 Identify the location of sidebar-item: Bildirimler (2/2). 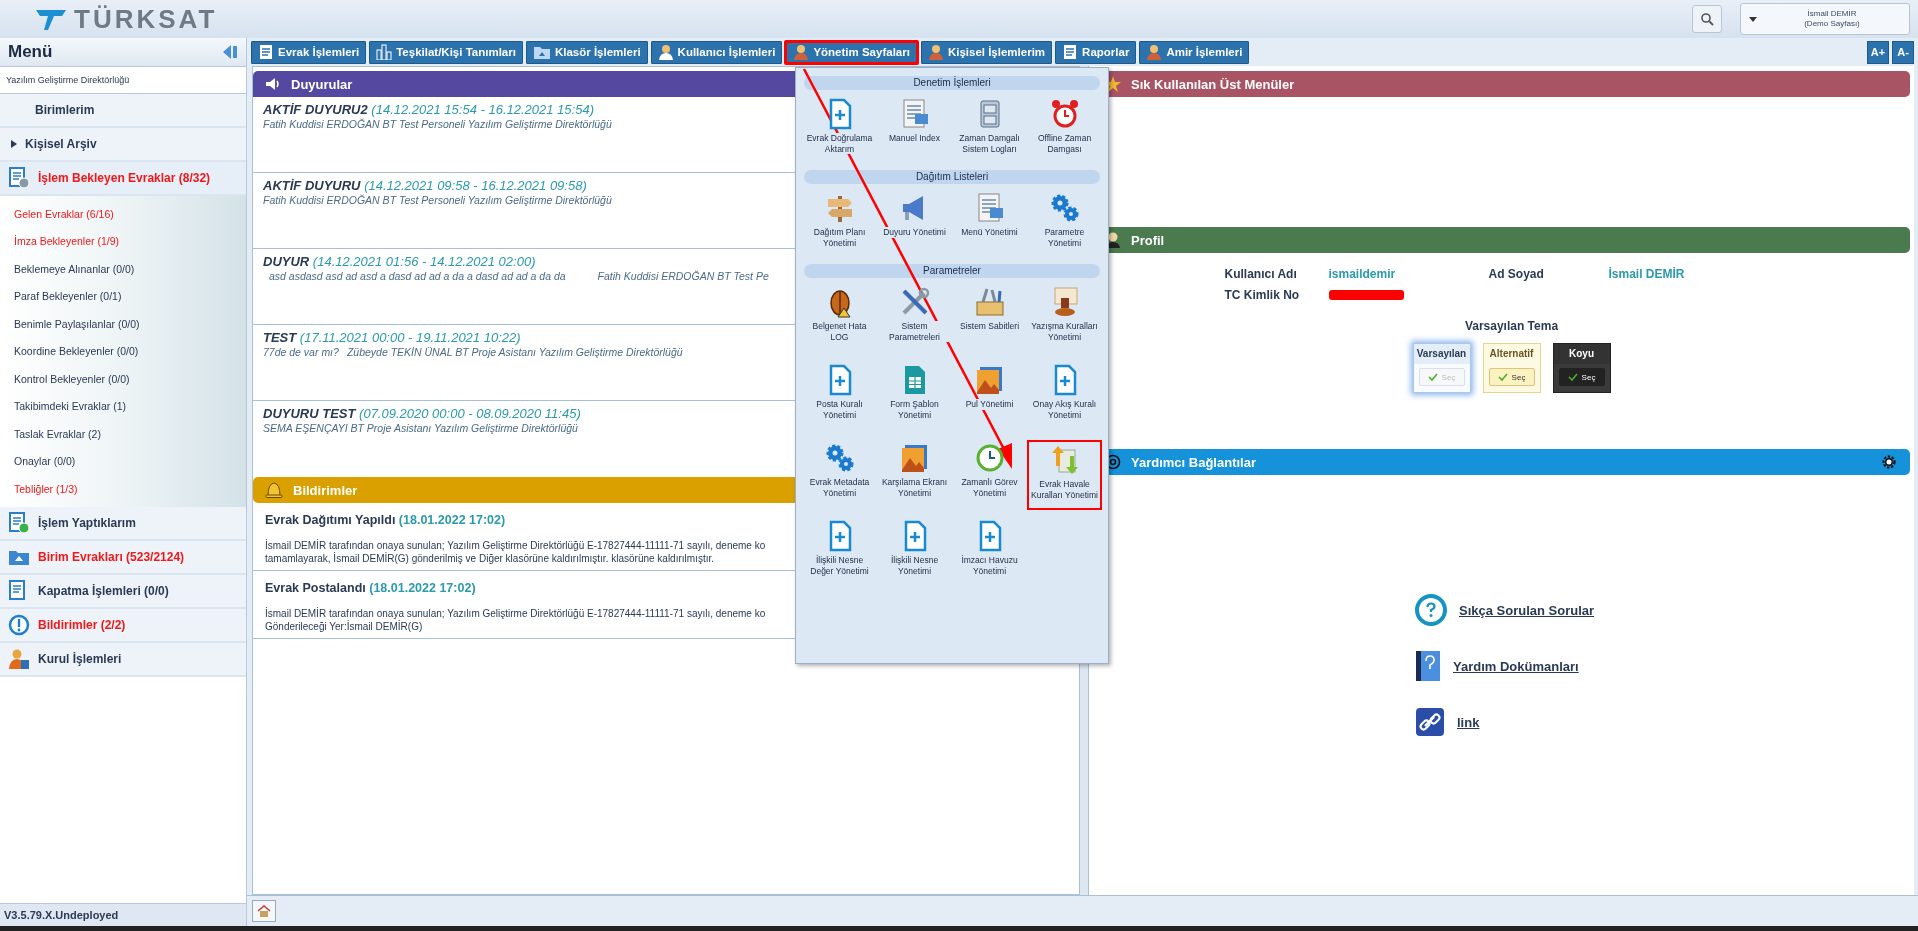
(123, 625).